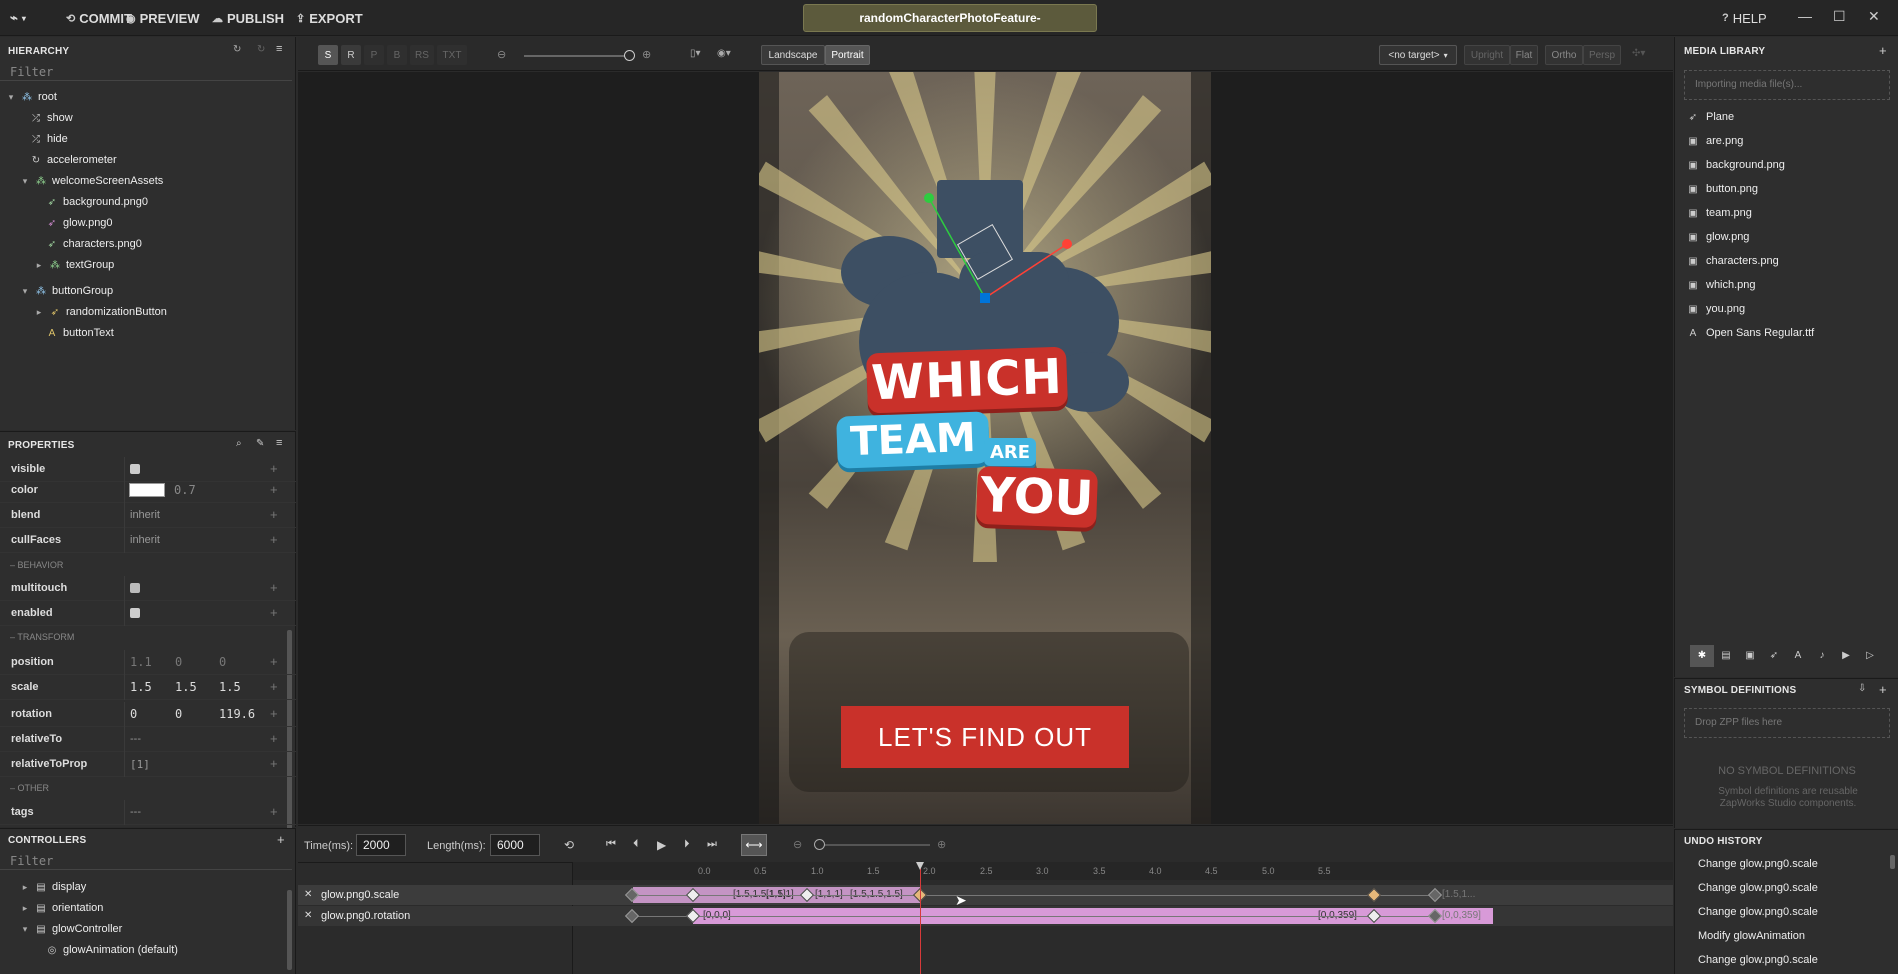 The height and width of the screenshot is (974, 1898). What do you see at coordinates (186, 687) in the screenshot?
I see `scale-y: 1.5` at bounding box center [186, 687].